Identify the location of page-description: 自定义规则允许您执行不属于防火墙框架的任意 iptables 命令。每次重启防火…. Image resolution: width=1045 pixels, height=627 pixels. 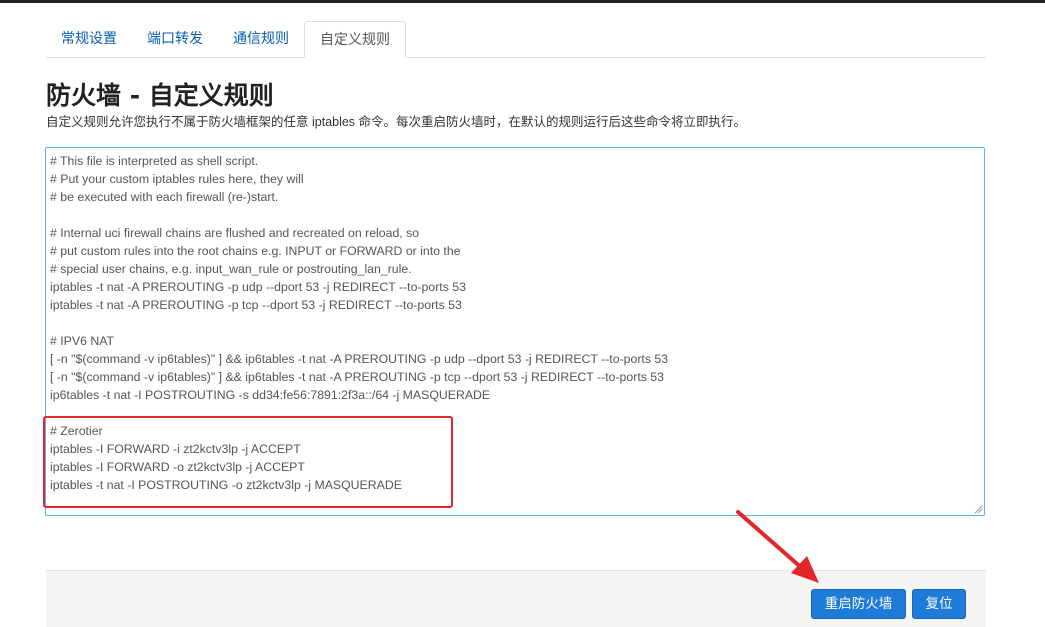
(396, 122).